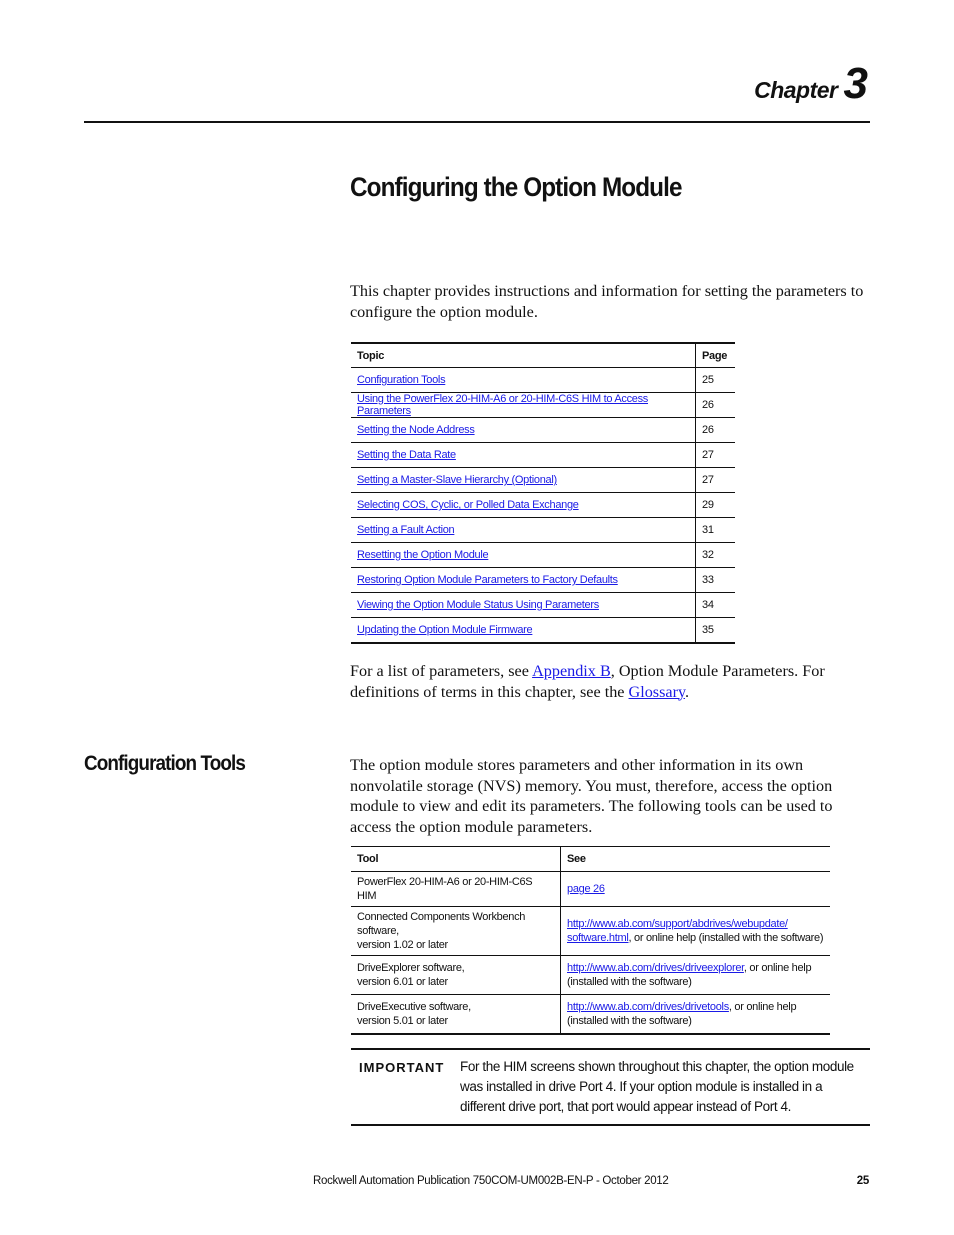 This screenshot has height=1235, width=954. What do you see at coordinates (416, 430) in the screenshot?
I see `topic-link: Setting the Node Address` at bounding box center [416, 430].